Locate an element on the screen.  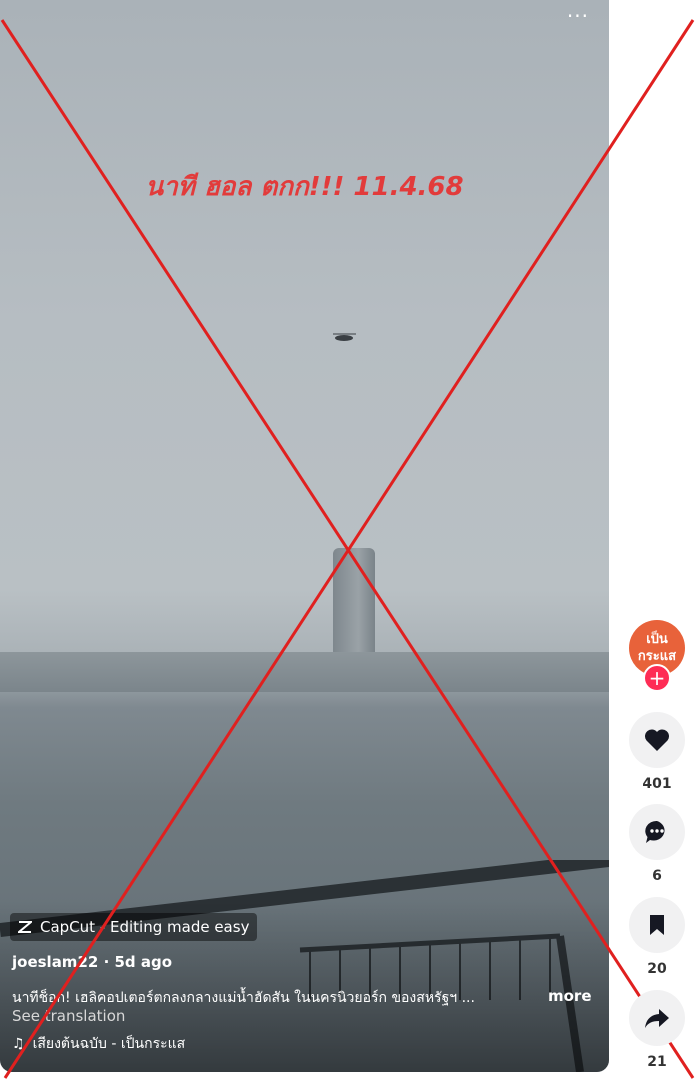
caption-more-link: more is located at coordinates (570, 996).